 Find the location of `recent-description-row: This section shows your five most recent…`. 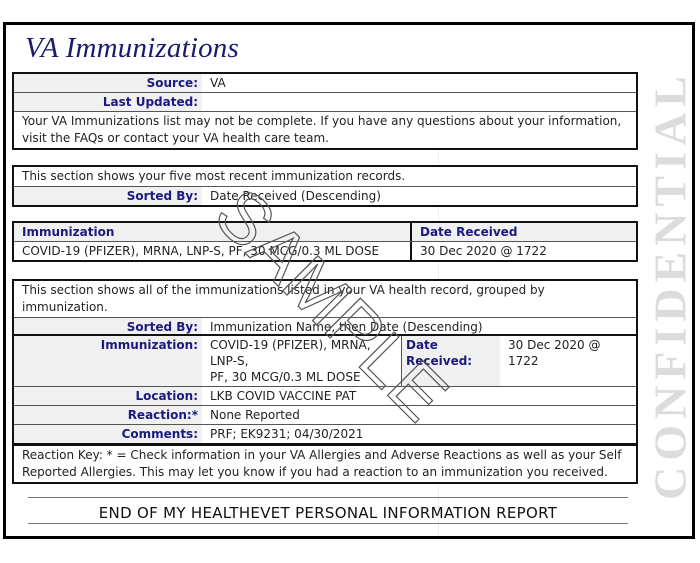

recent-description-row: This section shows your five most recent… is located at coordinates (325, 177).